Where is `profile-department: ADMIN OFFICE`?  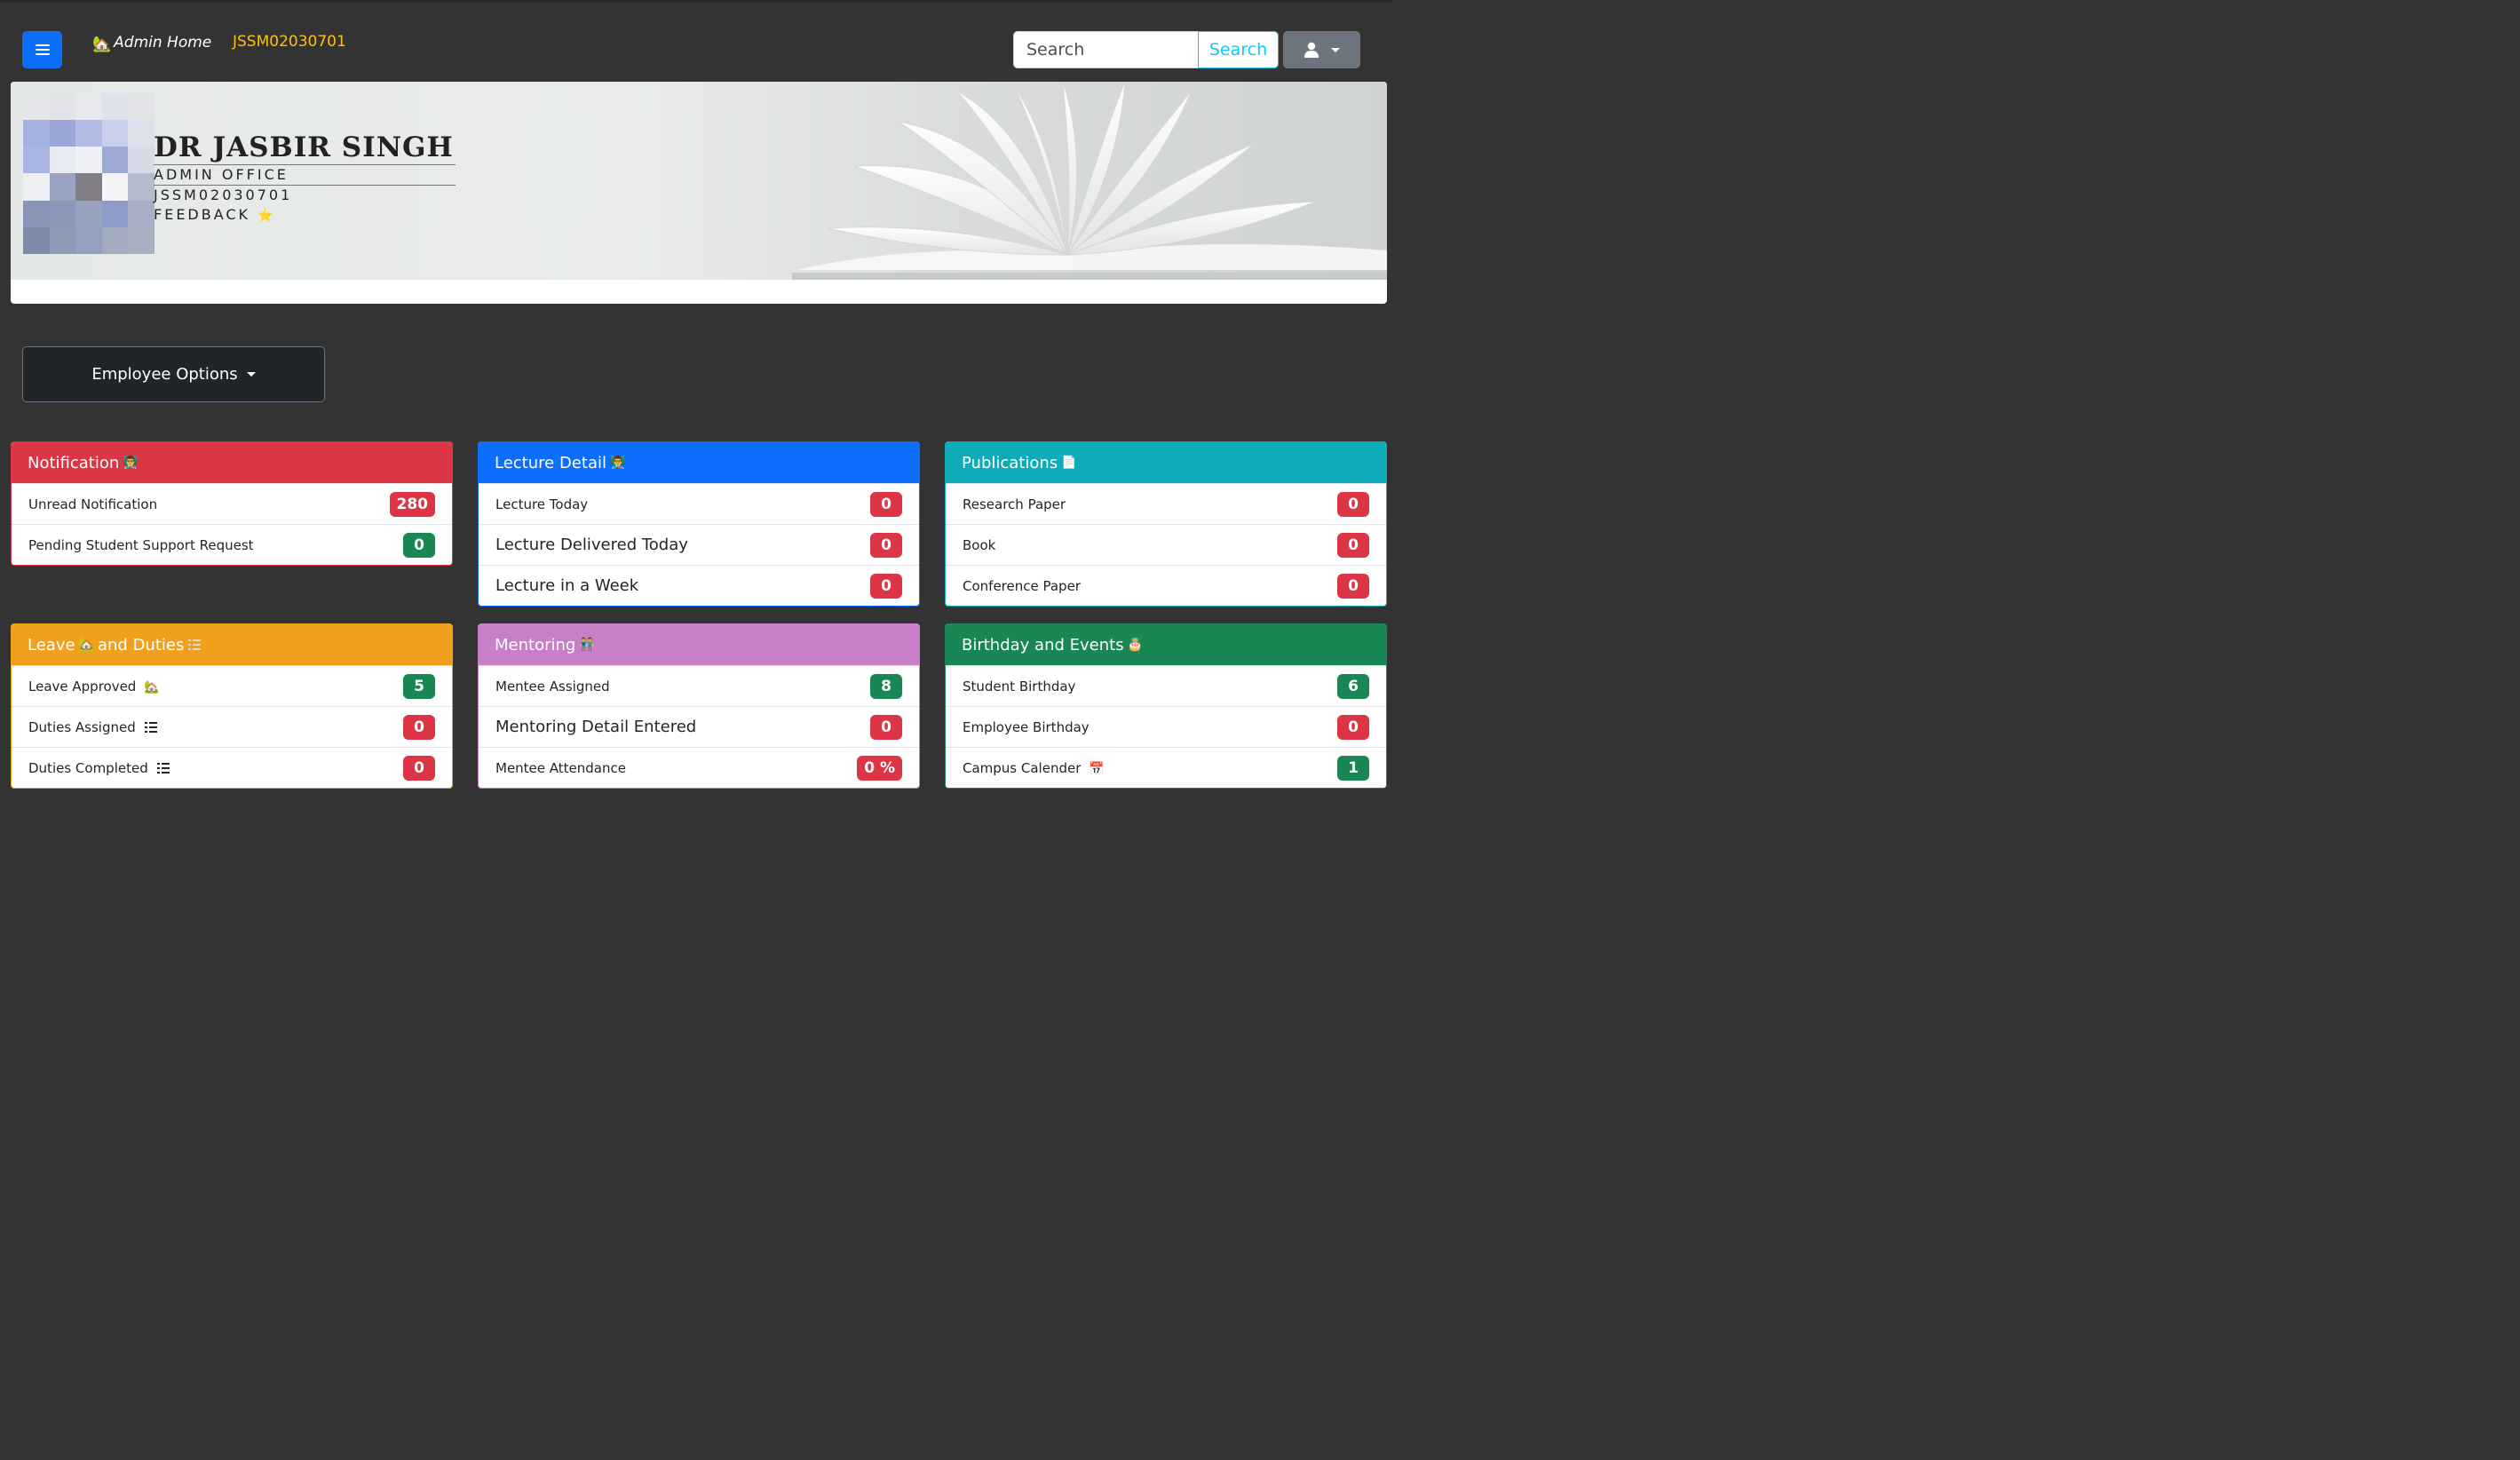
profile-department: ADMIN OFFICE is located at coordinates (305, 175).